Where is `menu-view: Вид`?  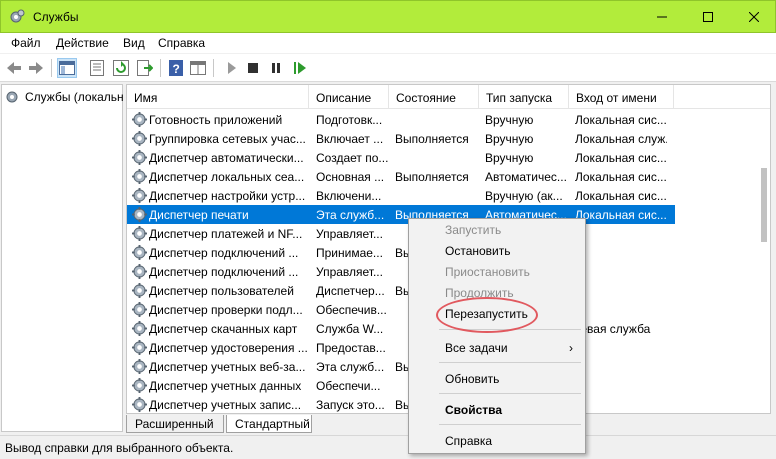
menu-view: Вид is located at coordinates (134, 43).